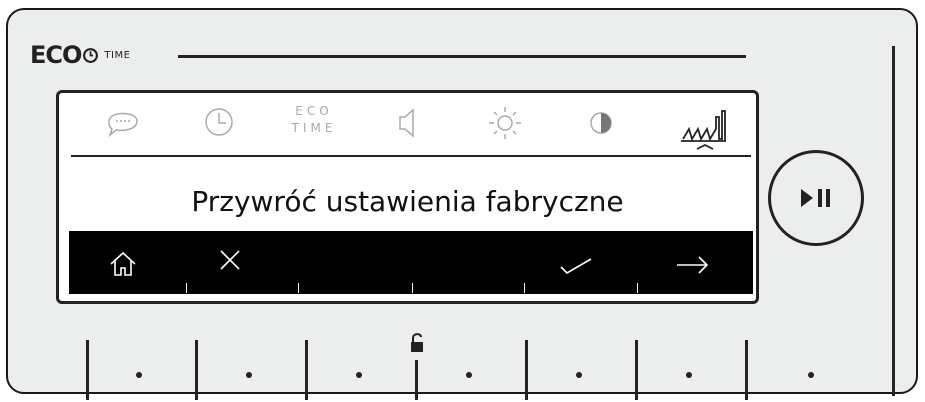  What do you see at coordinates (231, 260) in the screenshot?
I see `close-icon` at bounding box center [231, 260].